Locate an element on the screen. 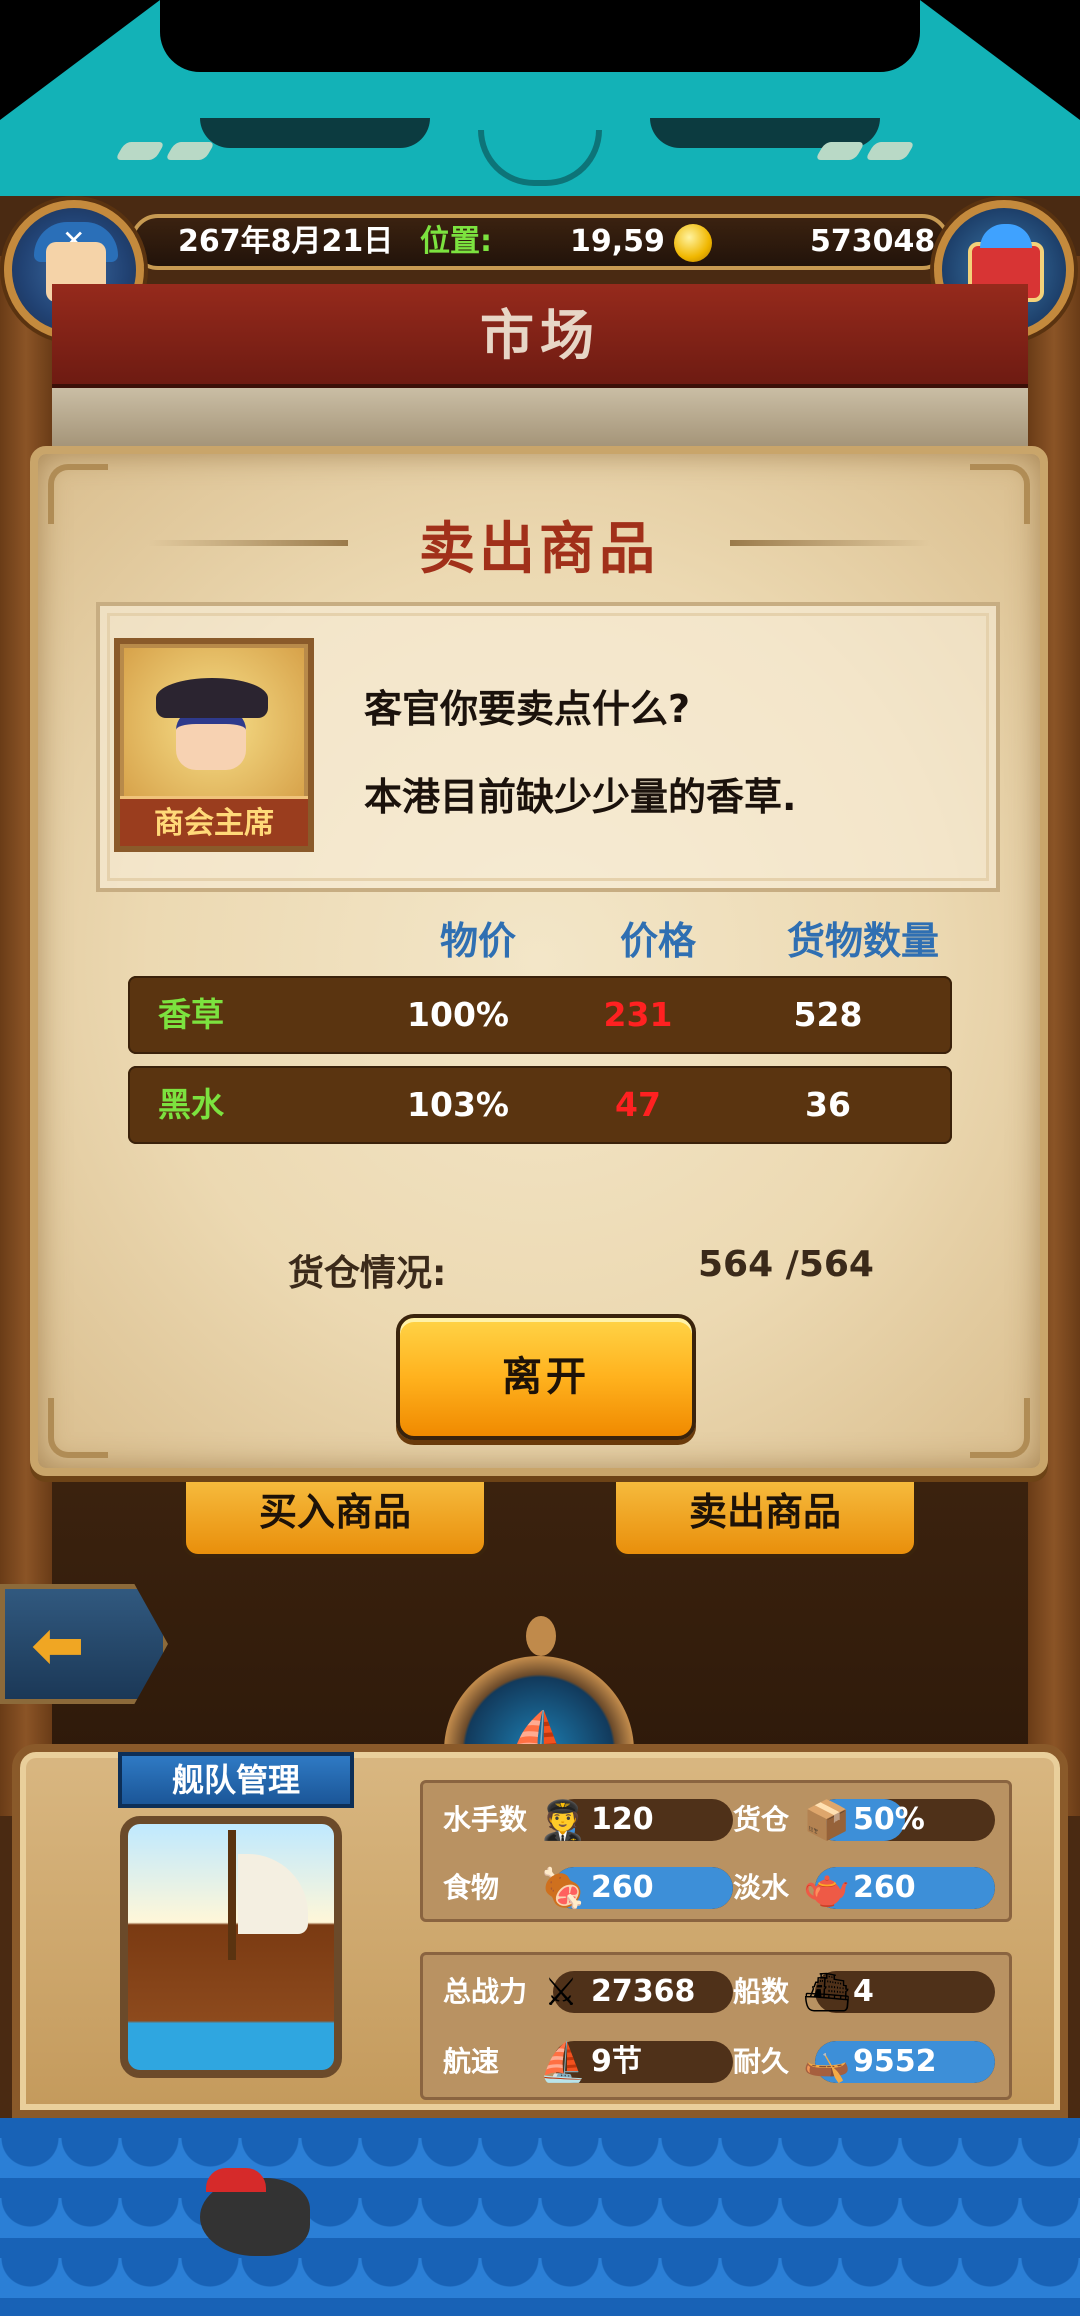  header-price: 价格 is located at coordinates (657, 941).